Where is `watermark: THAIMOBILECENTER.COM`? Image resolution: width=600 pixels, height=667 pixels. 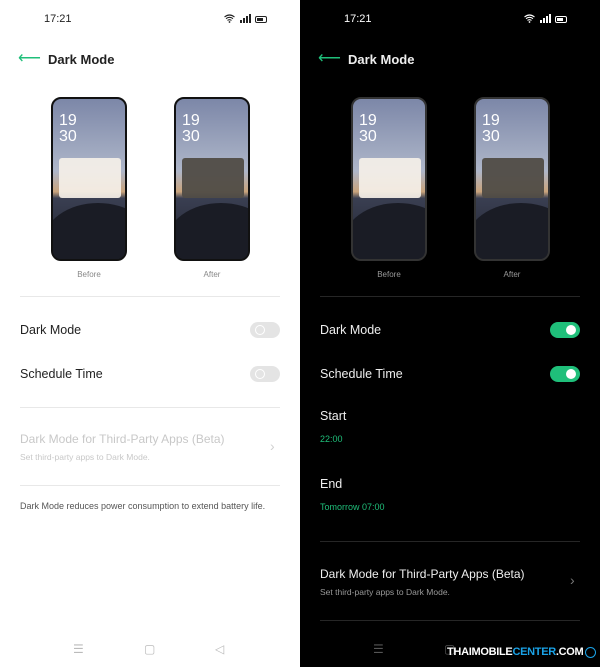 watermark: THAIMOBILECENTER.COM is located at coordinates (522, 652).